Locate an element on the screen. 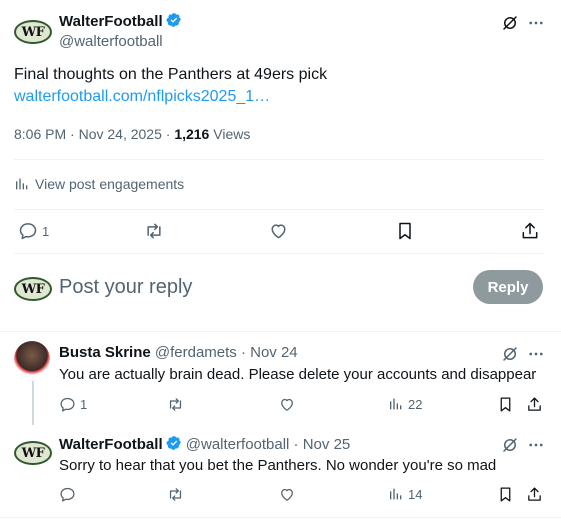  post-time: 8:06 PM · Nov 24, 2025 · is located at coordinates (94, 134).